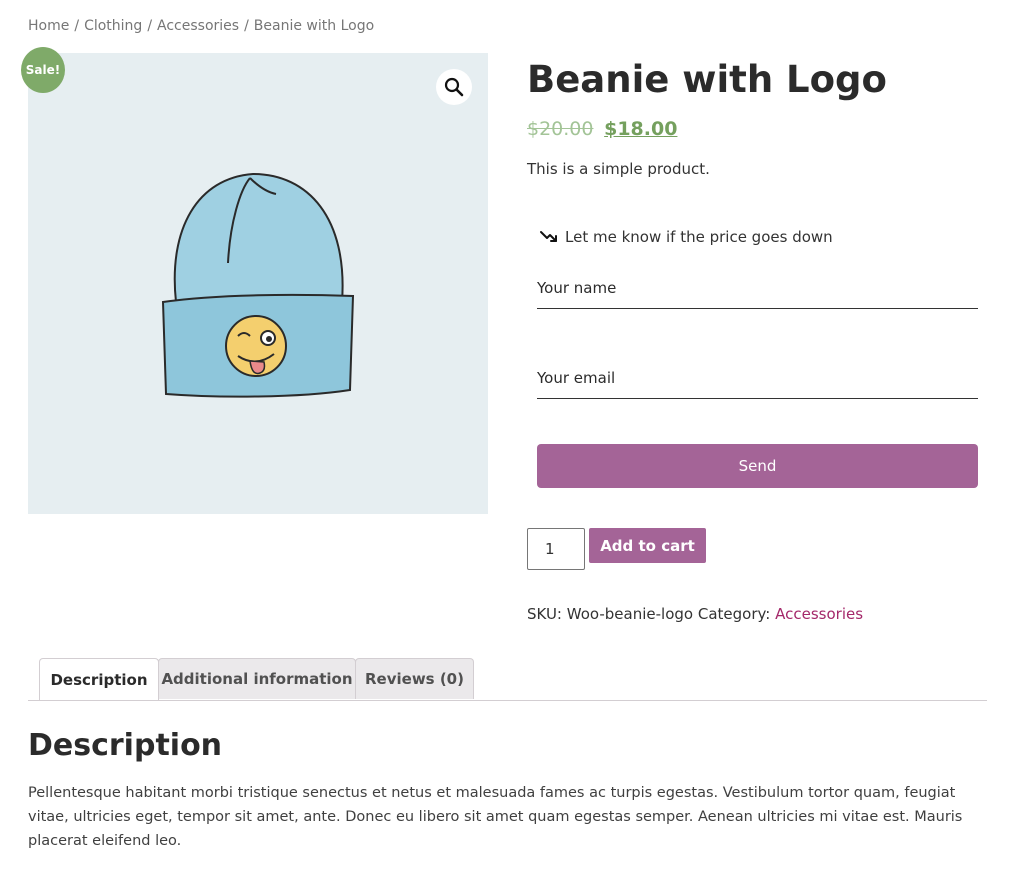 The width and height of the screenshot is (1023, 869). What do you see at coordinates (414, 678) in the screenshot?
I see `tab-reviews: Reviews (0)` at bounding box center [414, 678].